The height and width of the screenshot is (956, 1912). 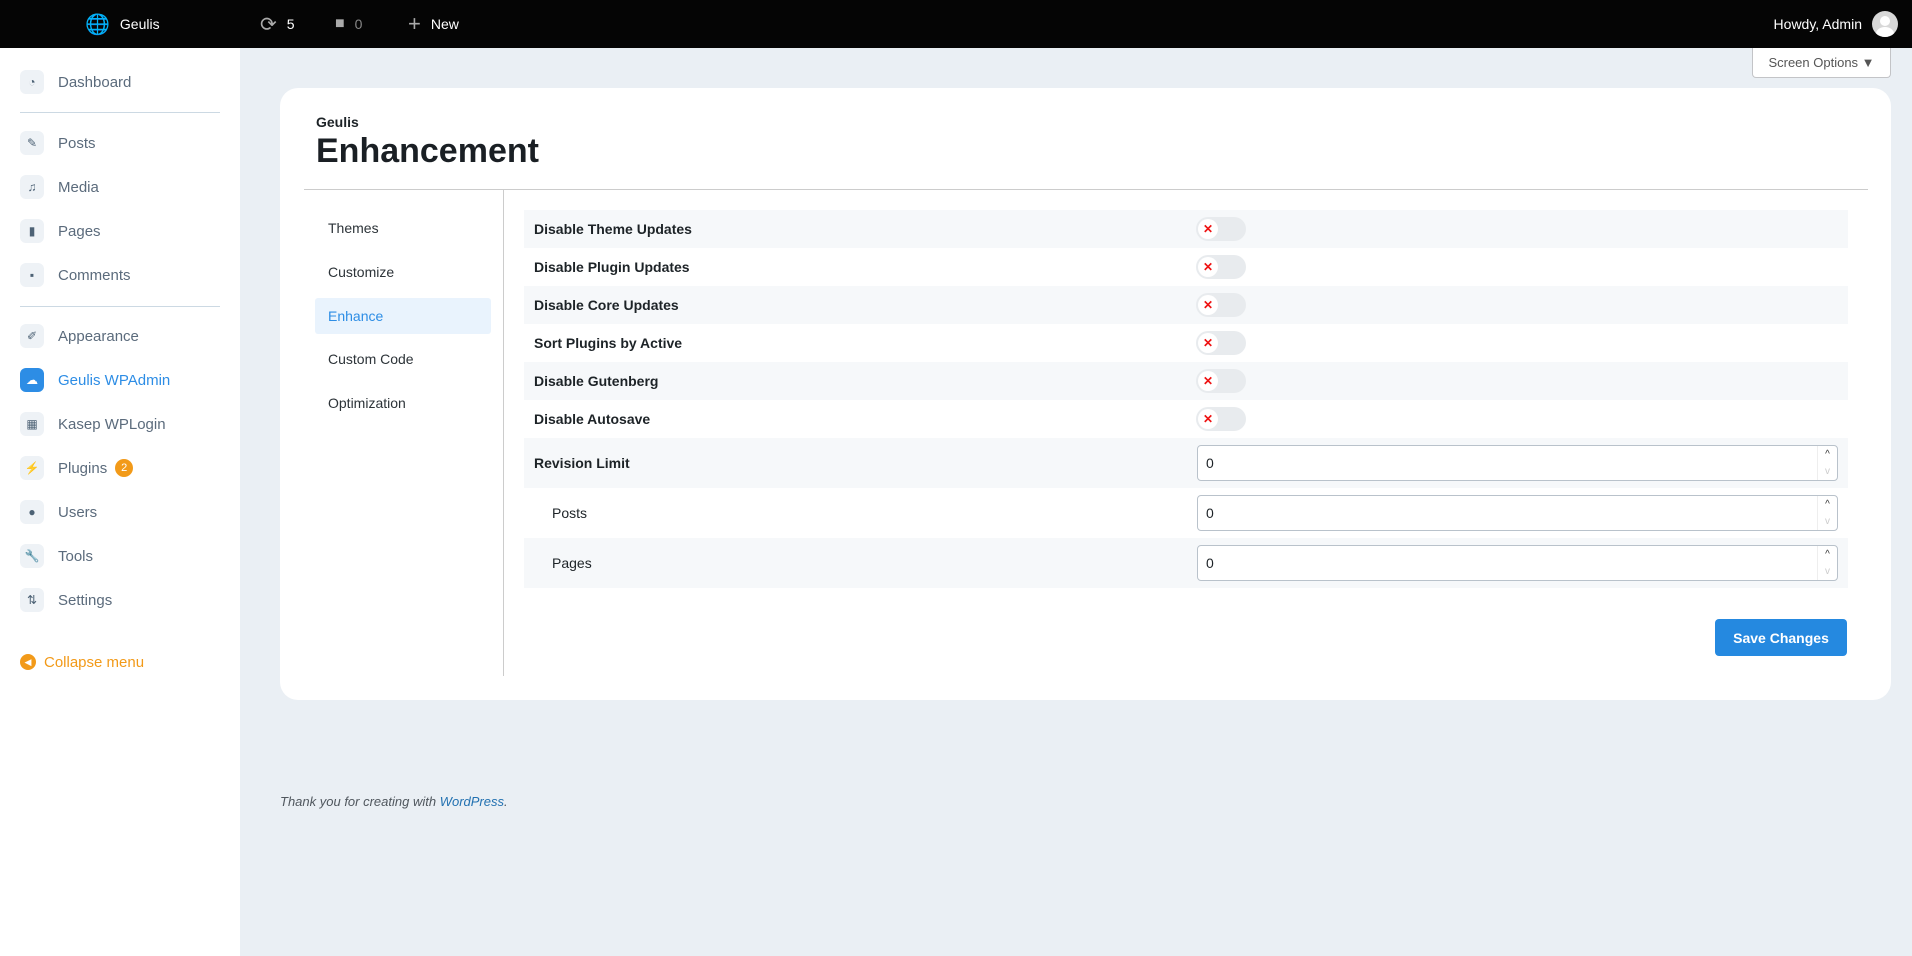 I want to click on tab-themes: Themes, so click(x=403, y=228).